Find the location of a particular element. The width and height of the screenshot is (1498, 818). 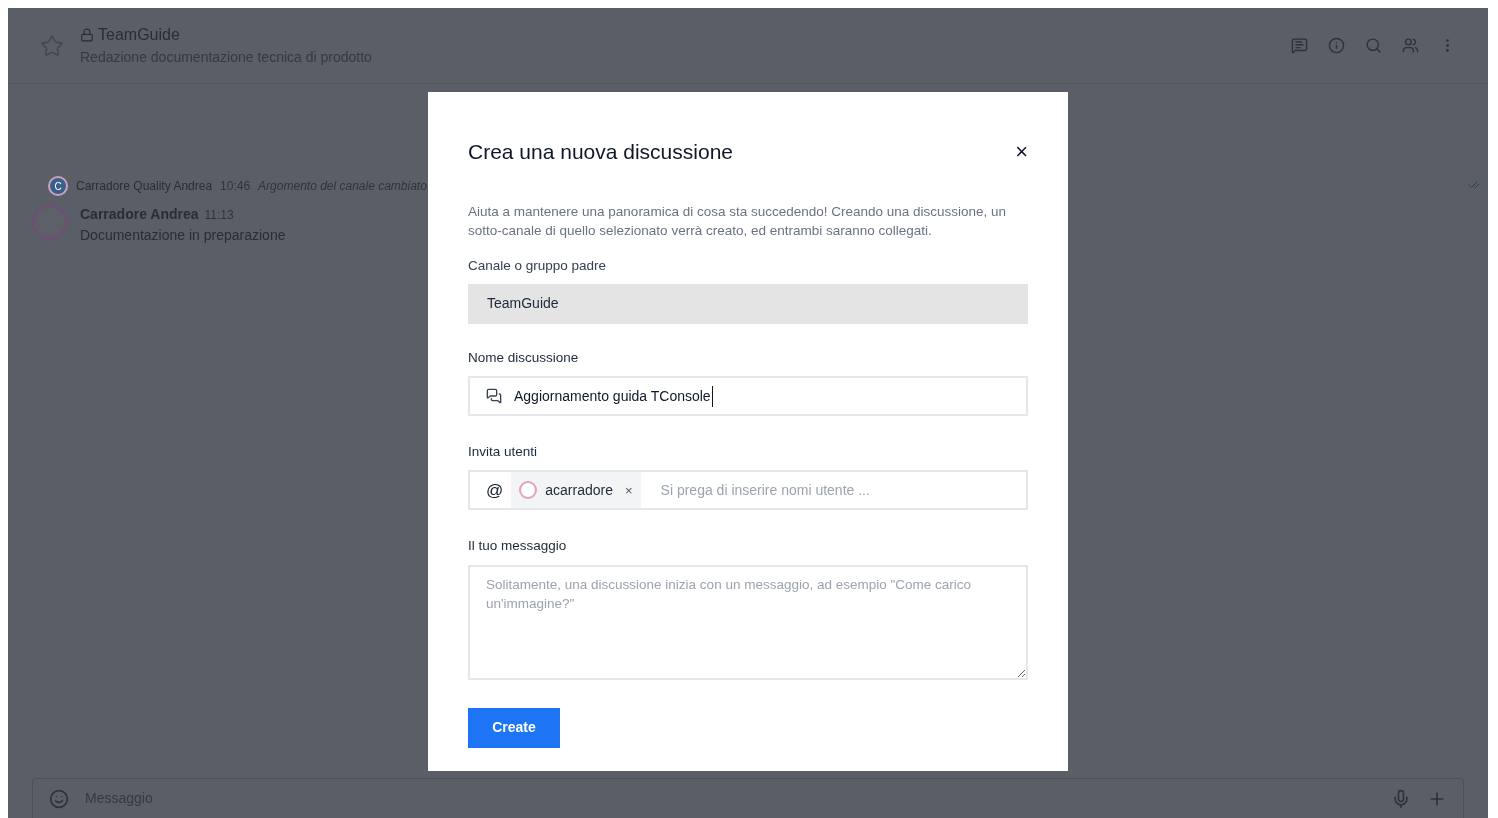

close-button: × is located at coordinates (1021, 151).